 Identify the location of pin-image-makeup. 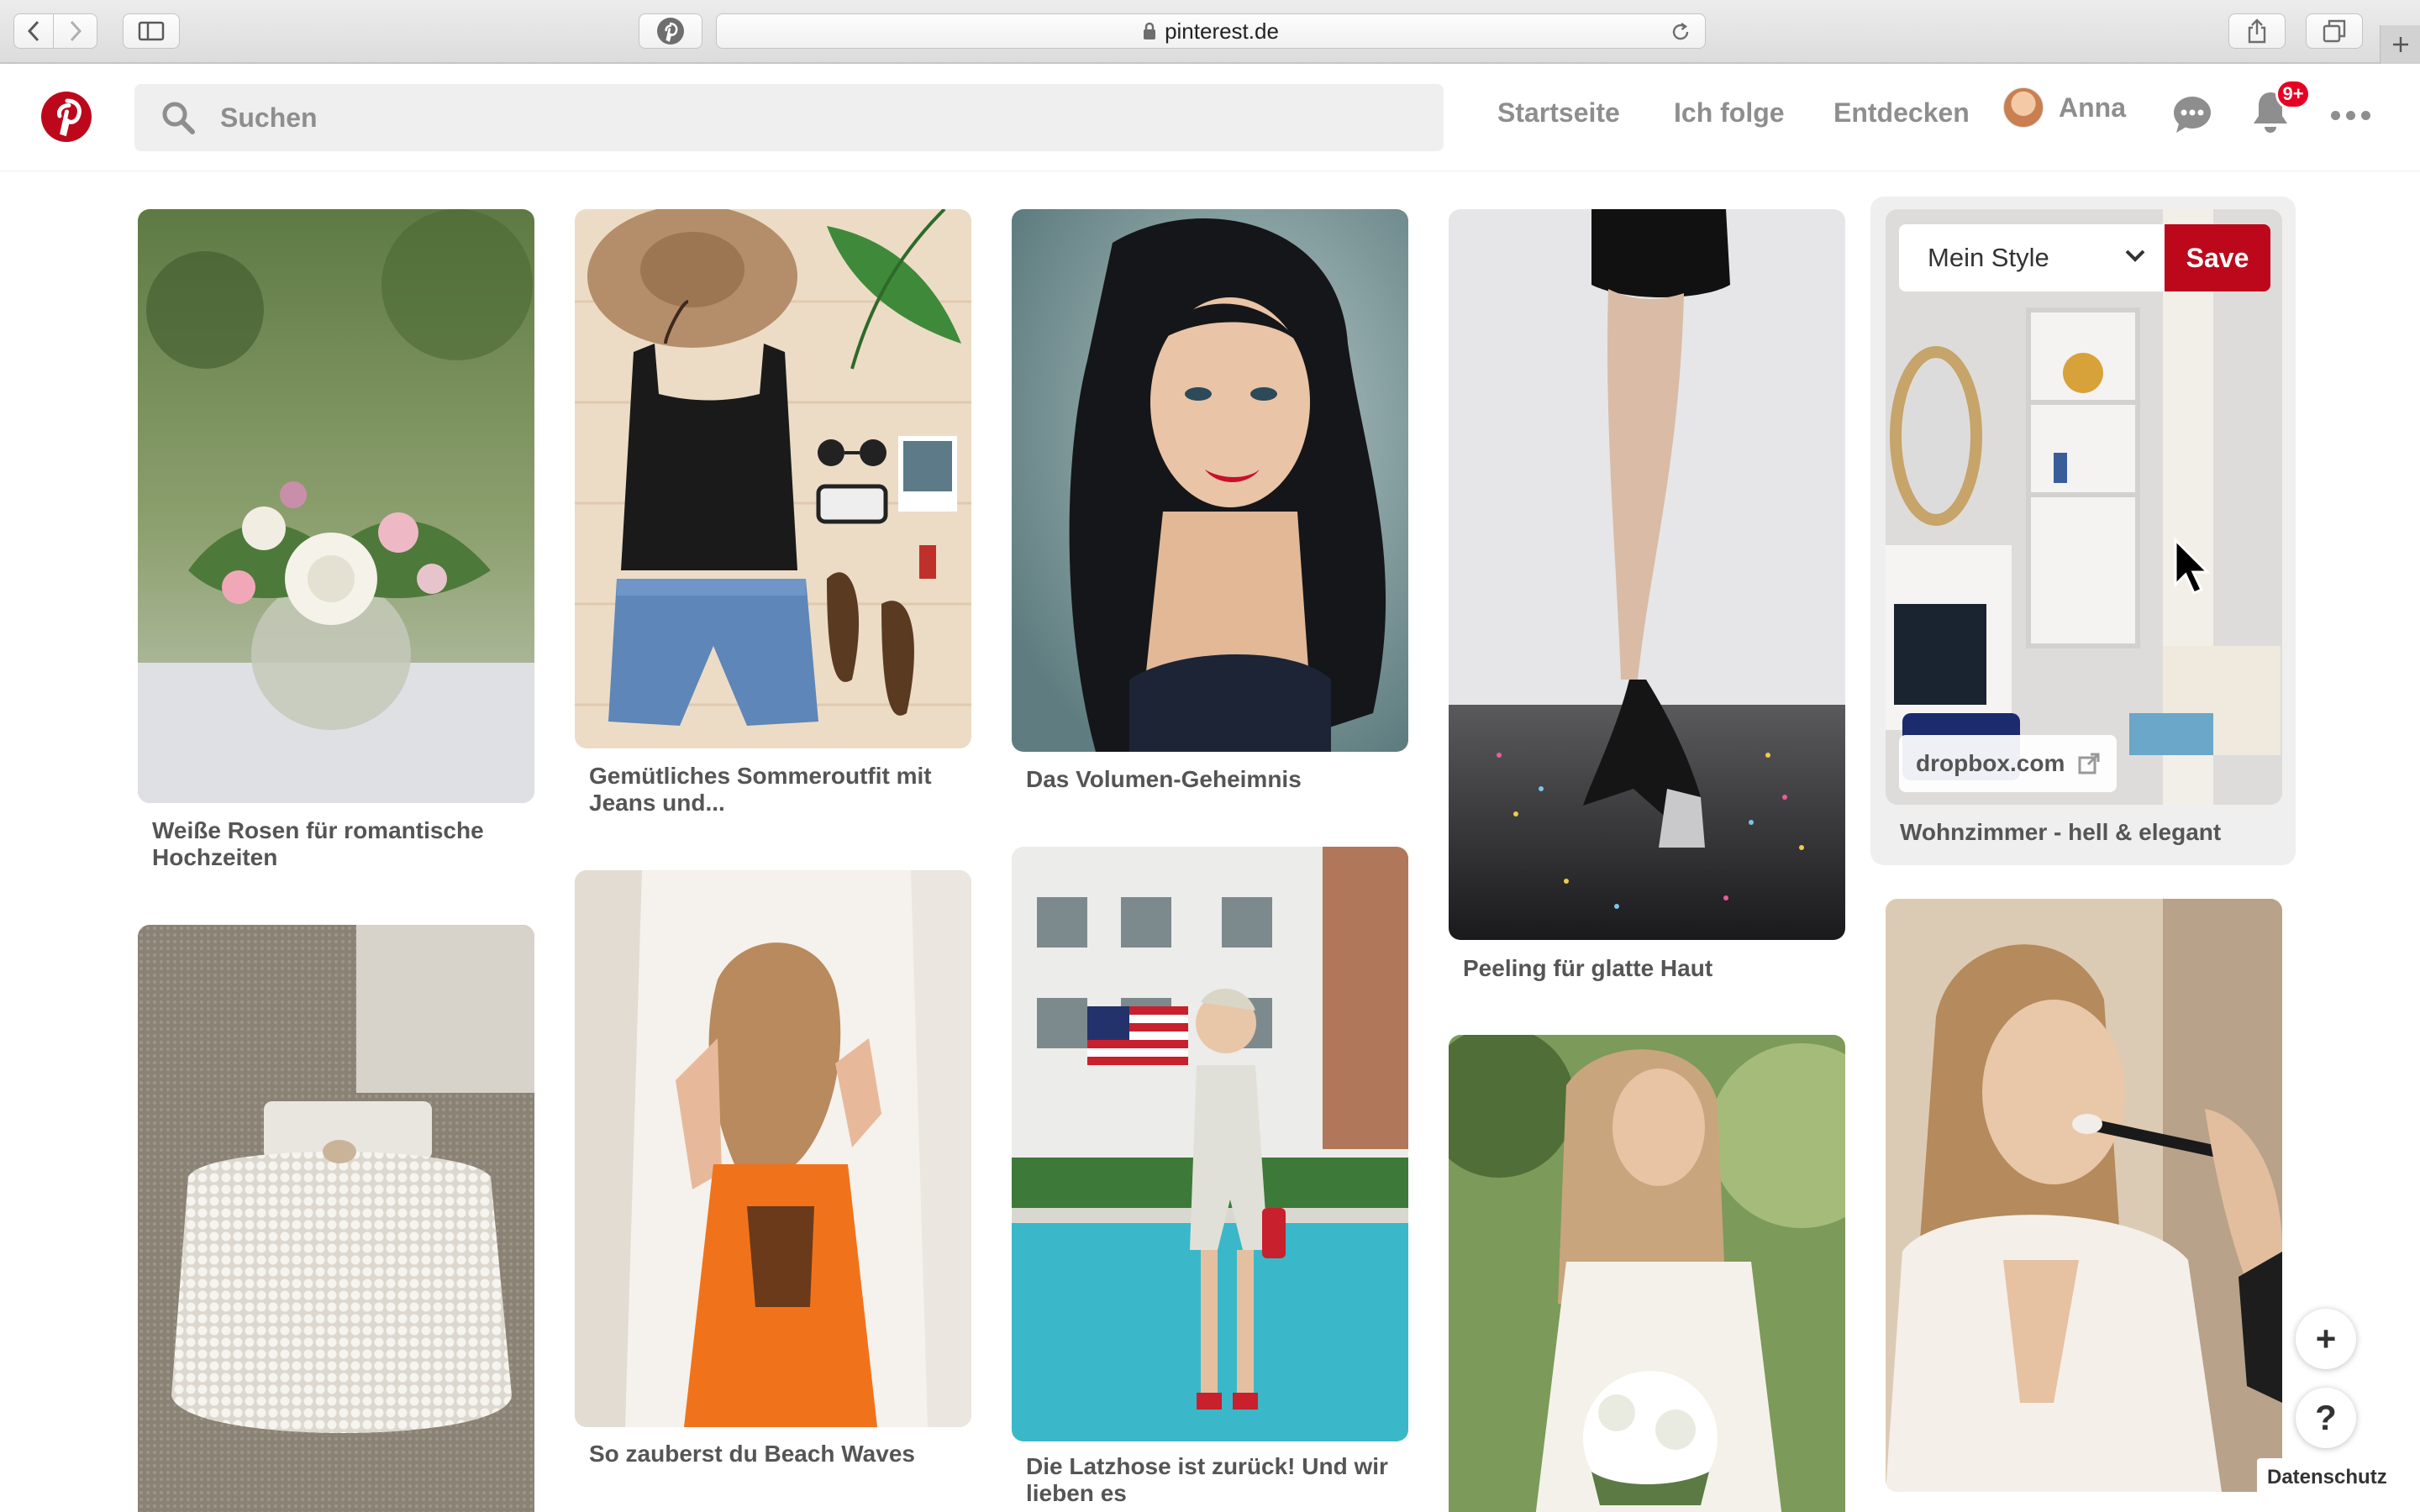
(2084, 1195).